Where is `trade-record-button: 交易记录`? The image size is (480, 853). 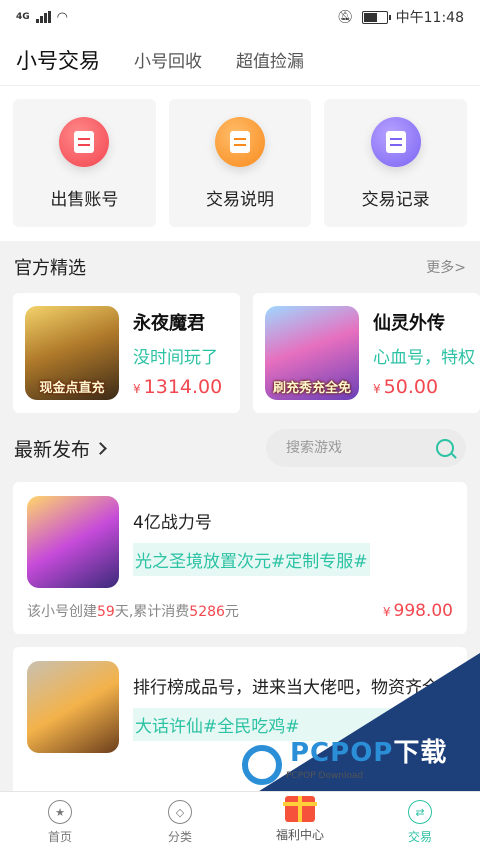 trade-record-button: 交易记录 is located at coordinates (396, 163).